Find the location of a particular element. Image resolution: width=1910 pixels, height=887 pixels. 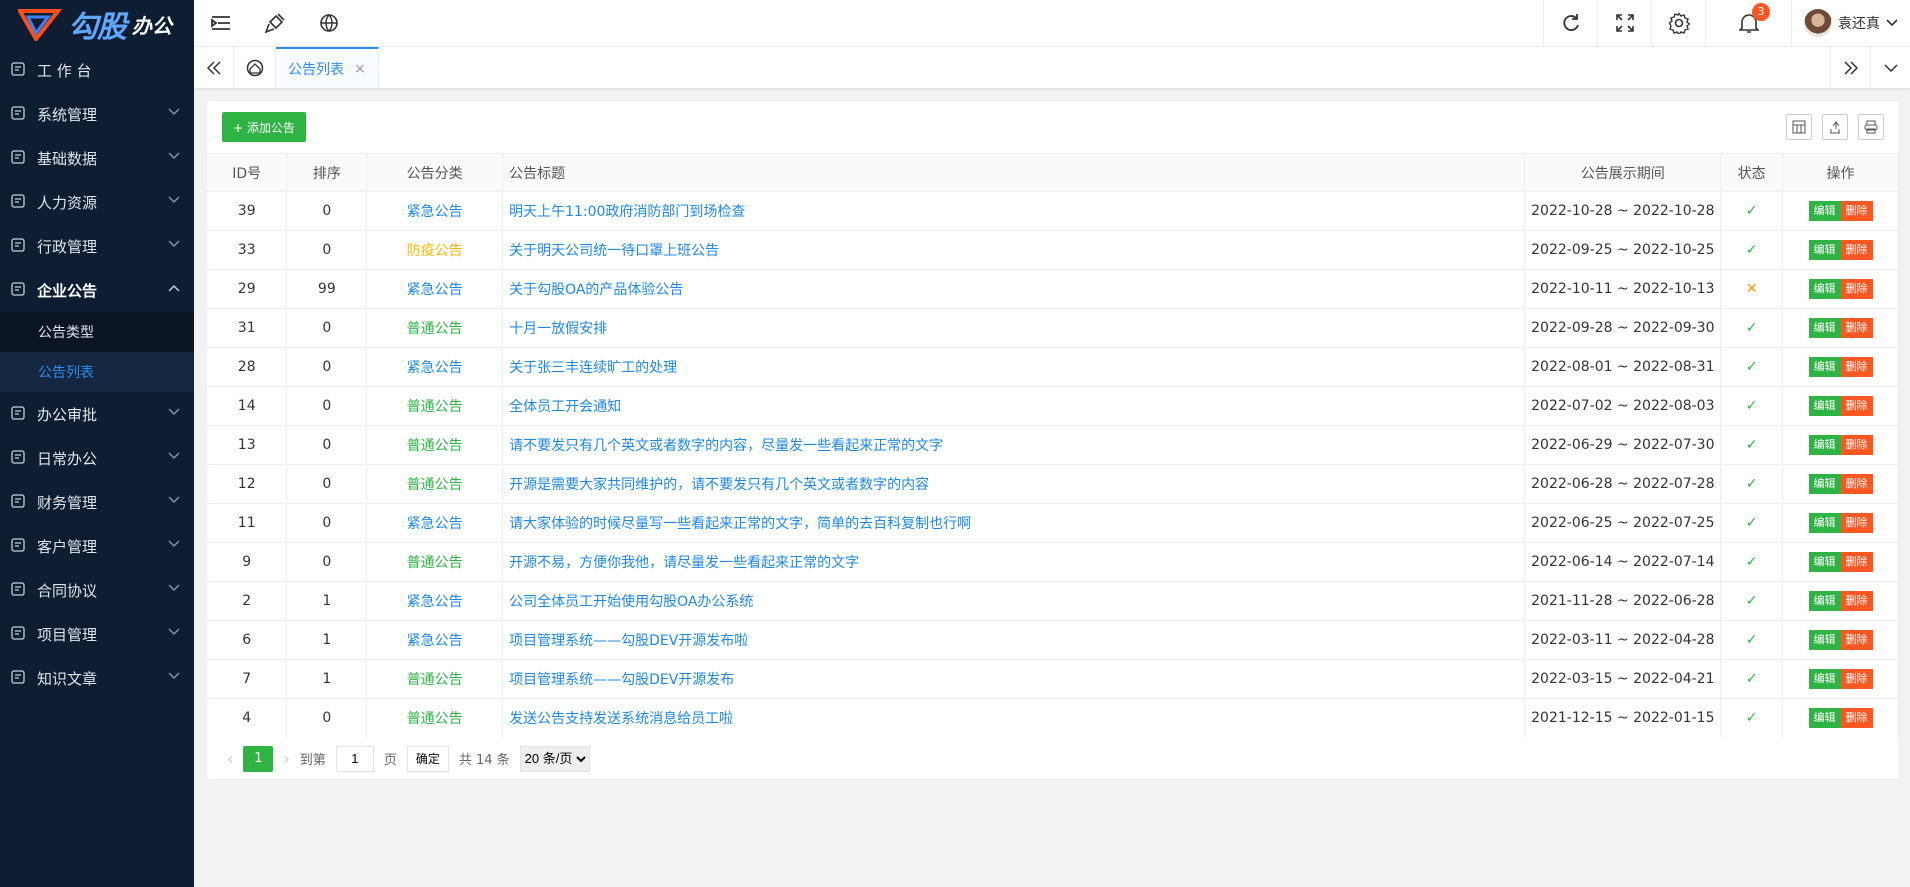

cell-title-link: 明天上午11:00政府消防部门到场检查 is located at coordinates (1014, 211).